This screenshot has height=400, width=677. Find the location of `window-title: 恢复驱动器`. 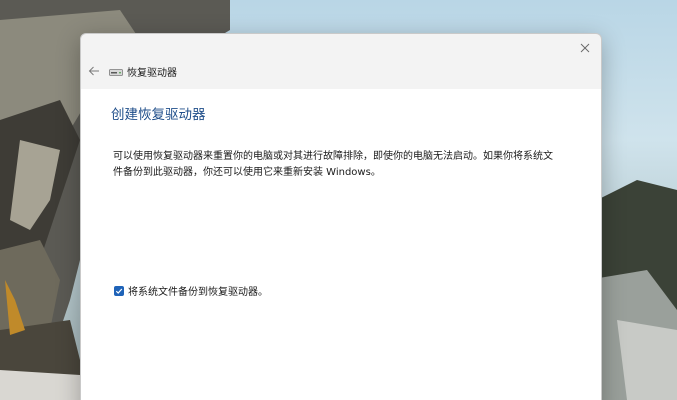

window-title: 恢复驱动器 is located at coordinates (152, 73).